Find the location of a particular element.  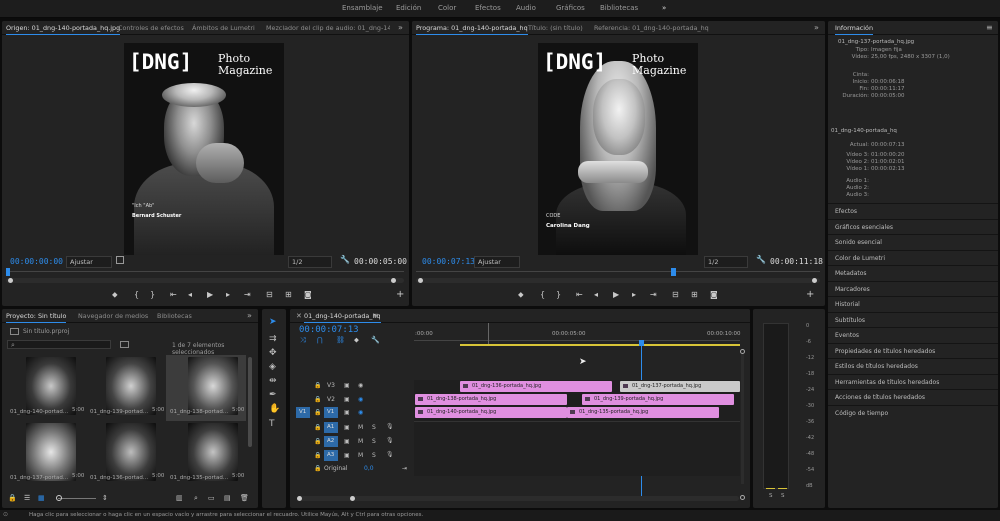

marker-icon: ⬥ is located at coordinates (115, 295).